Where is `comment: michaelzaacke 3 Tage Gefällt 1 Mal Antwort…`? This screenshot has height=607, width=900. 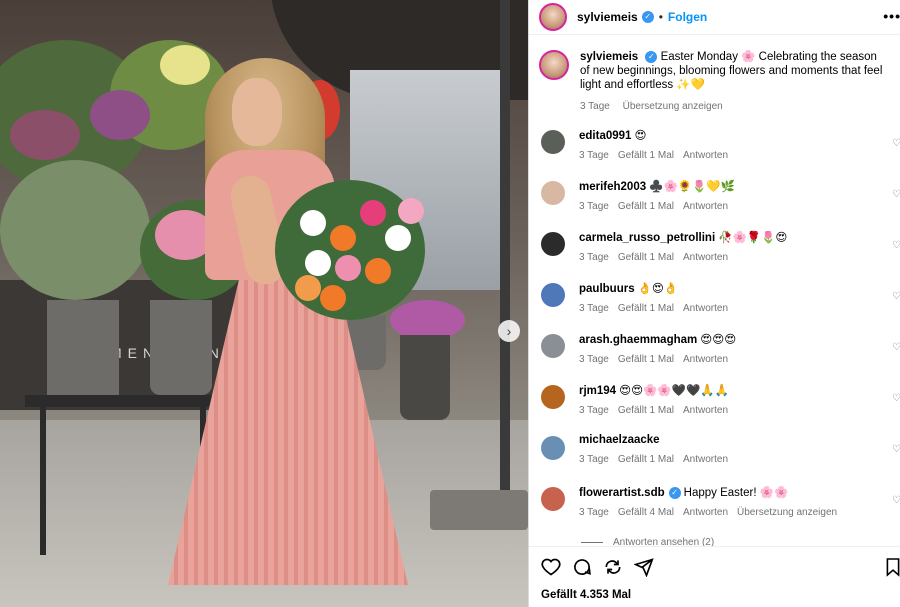
comment: michaelzaacke 3 Tage Gefällt 1 Mal Antwort… is located at coordinates (720, 454).